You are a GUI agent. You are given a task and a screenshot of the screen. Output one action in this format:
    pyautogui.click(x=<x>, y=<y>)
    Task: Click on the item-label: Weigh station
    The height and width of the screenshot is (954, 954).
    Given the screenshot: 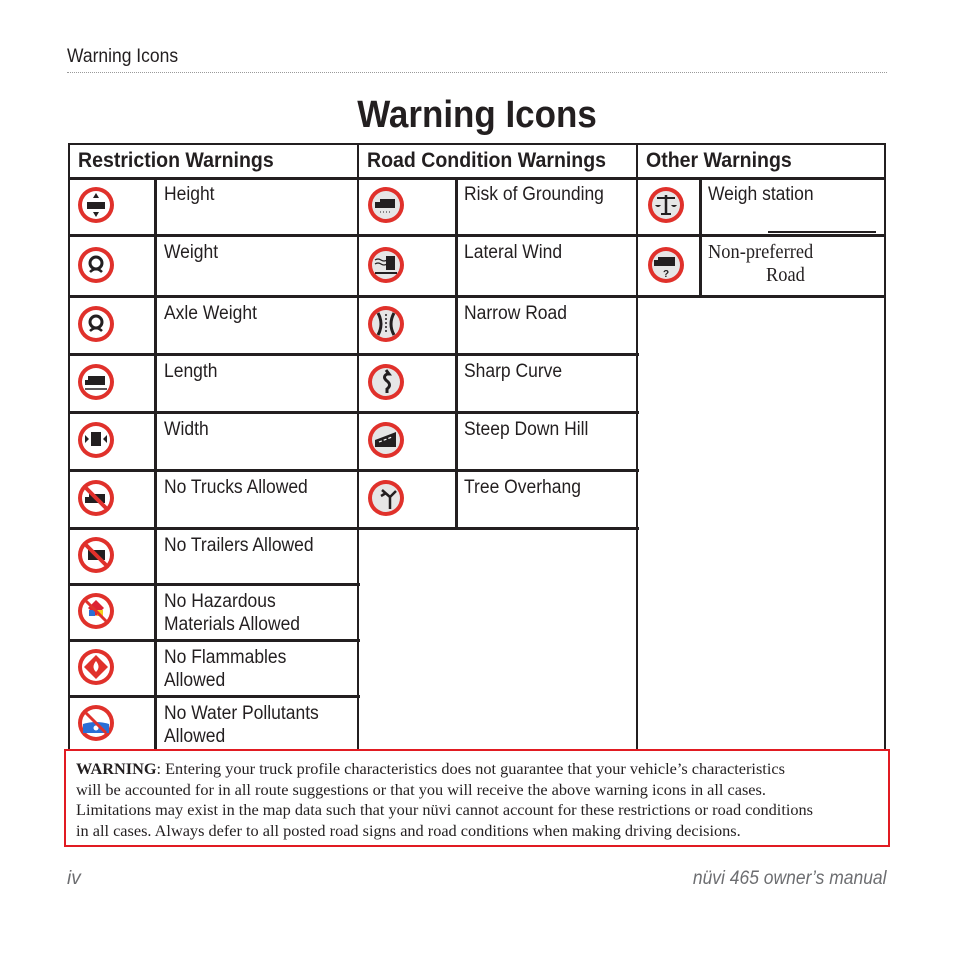 What is the action you would take?
    pyautogui.click(x=761, y=194)
    